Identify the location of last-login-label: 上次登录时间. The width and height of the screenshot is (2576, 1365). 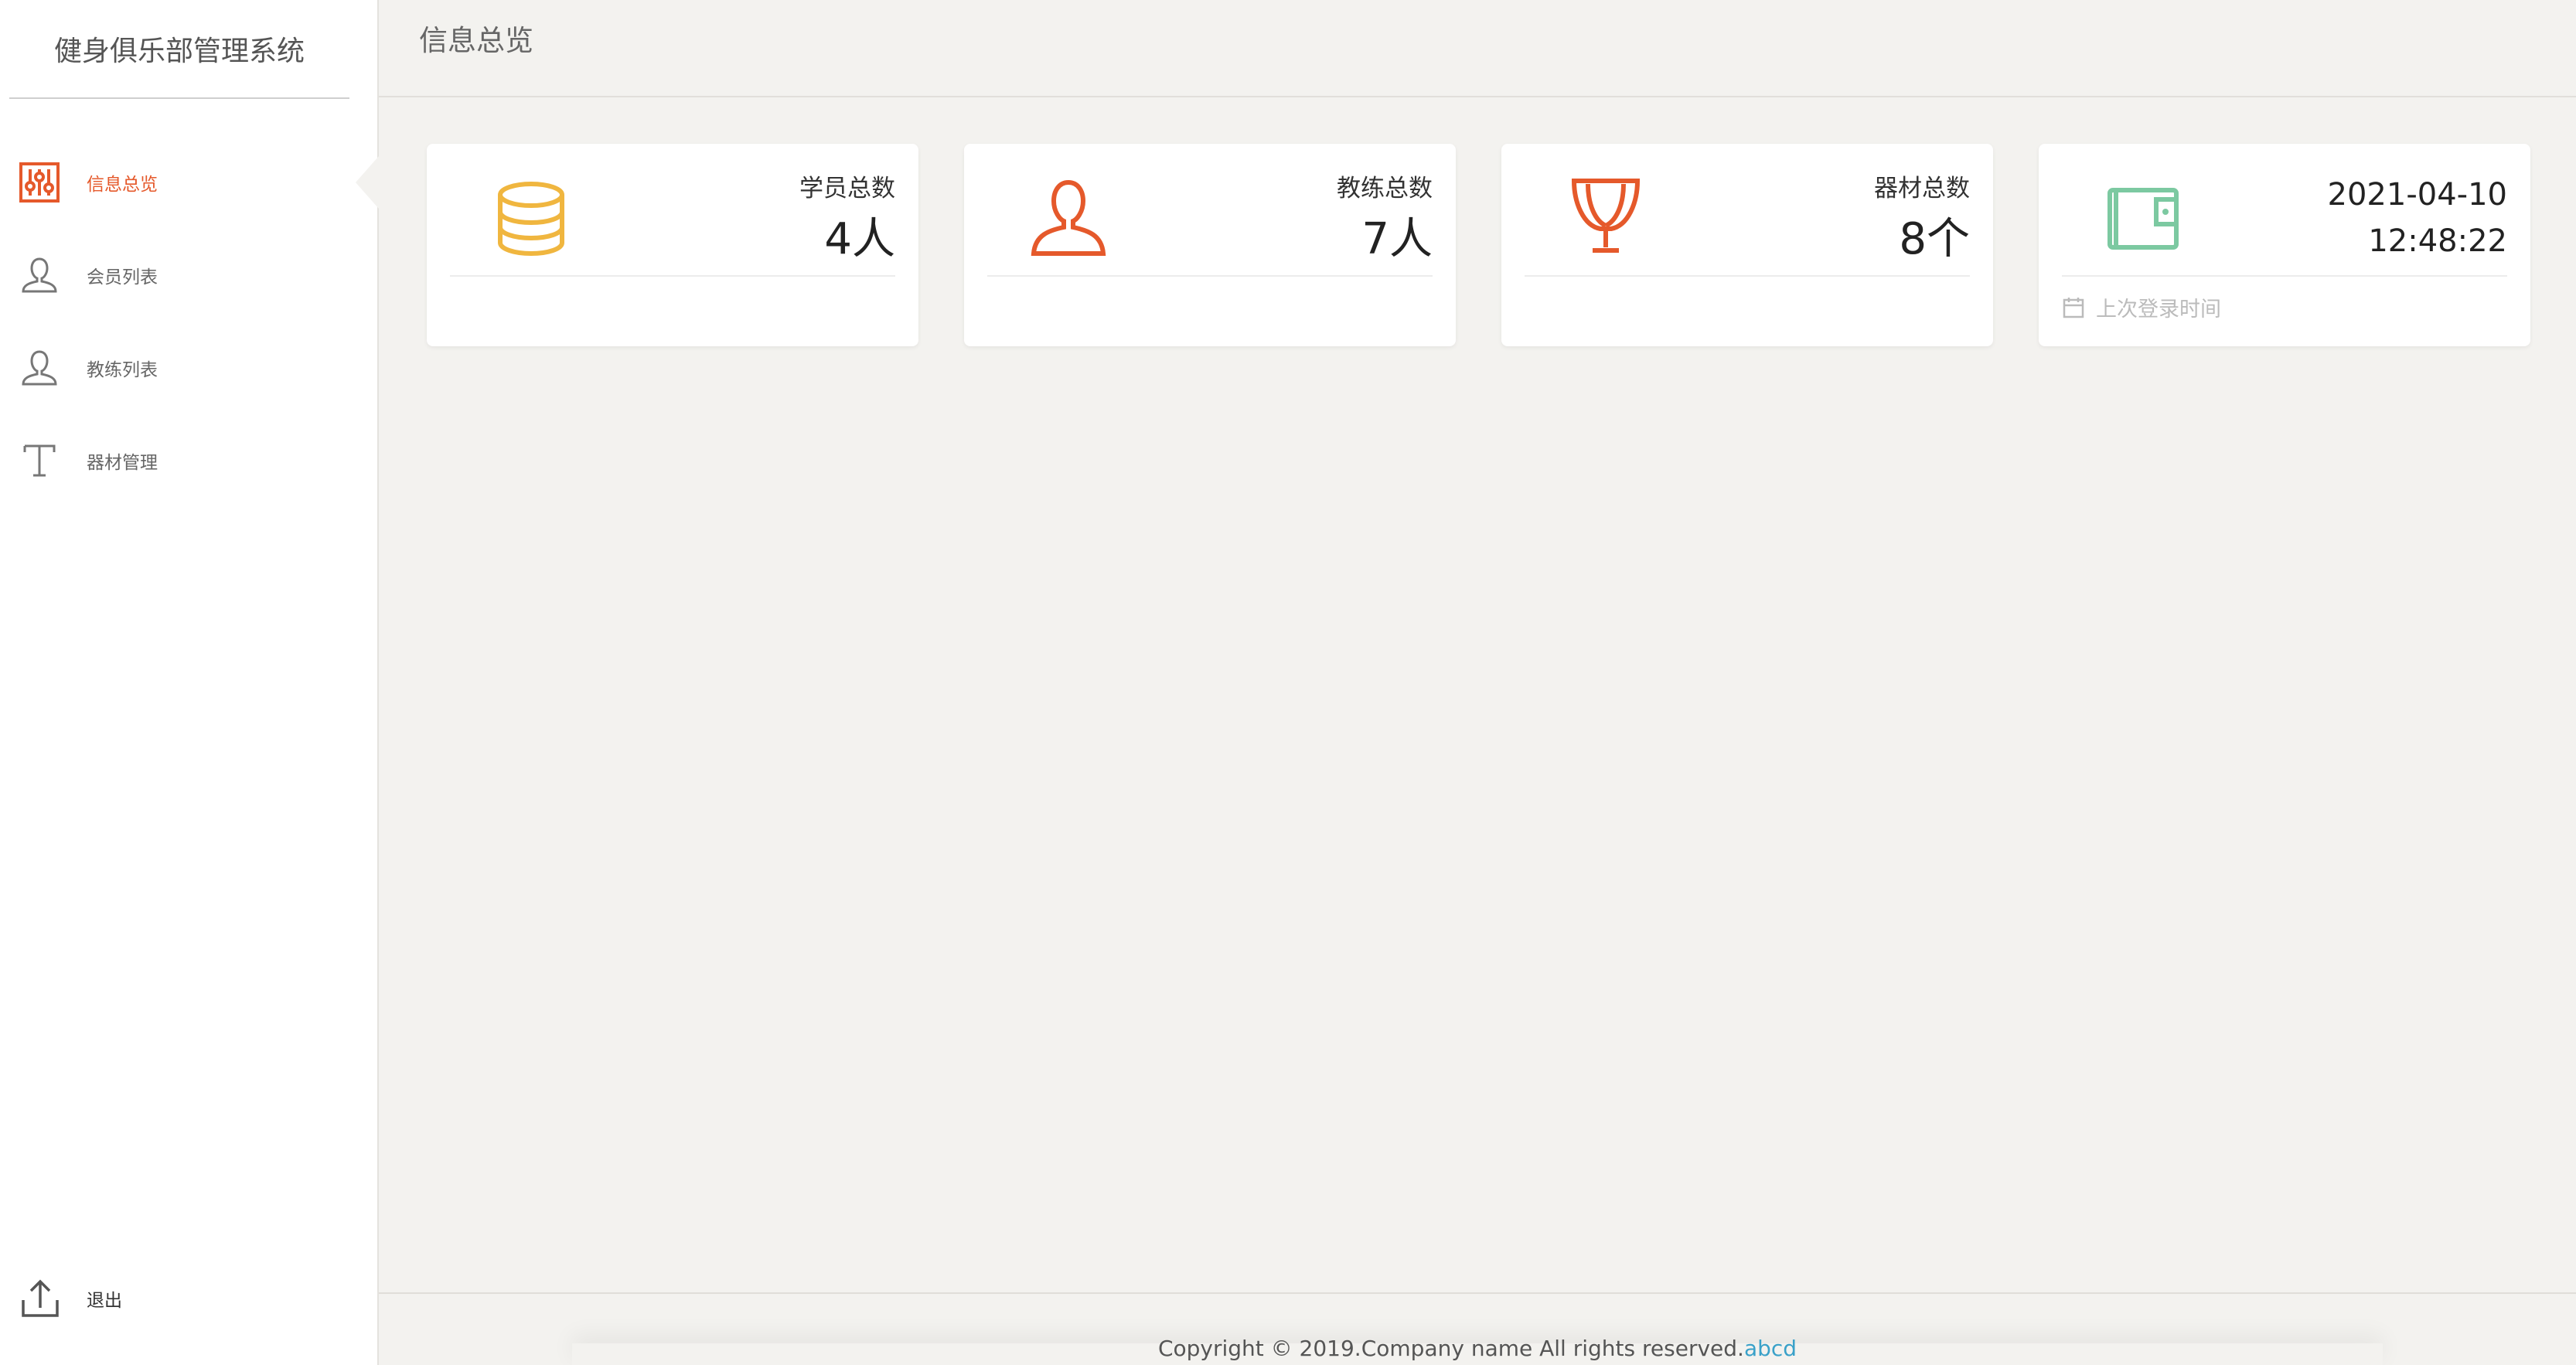
(2158, 310).